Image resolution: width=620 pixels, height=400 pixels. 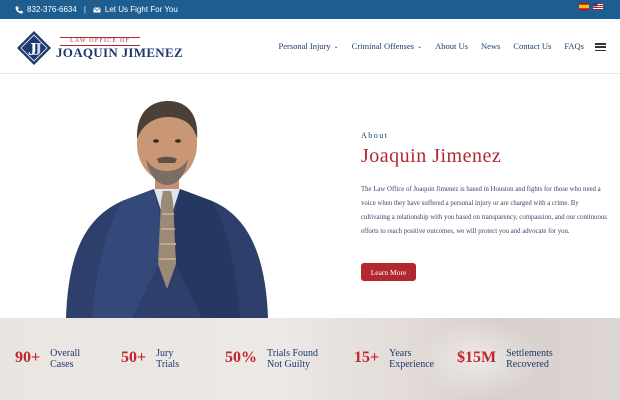 I want to click on stat-label-line: Recovered, so click(x=527, y=364).